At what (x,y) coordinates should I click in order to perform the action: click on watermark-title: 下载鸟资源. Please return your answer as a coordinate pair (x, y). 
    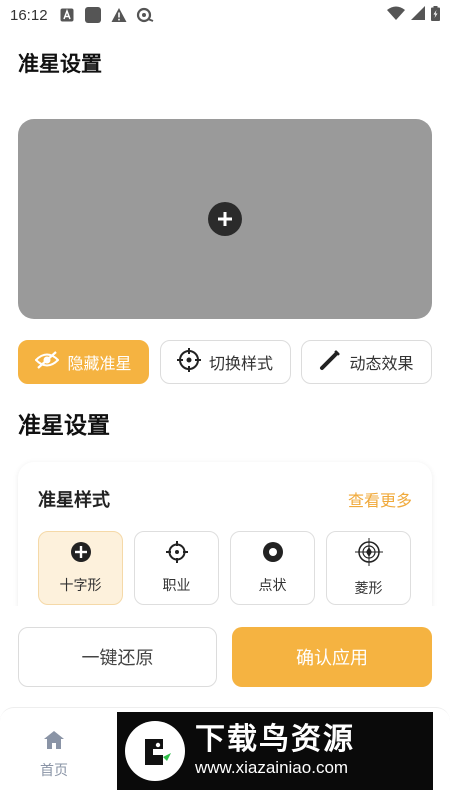
    Looking at the image, I should click on (275, 739).